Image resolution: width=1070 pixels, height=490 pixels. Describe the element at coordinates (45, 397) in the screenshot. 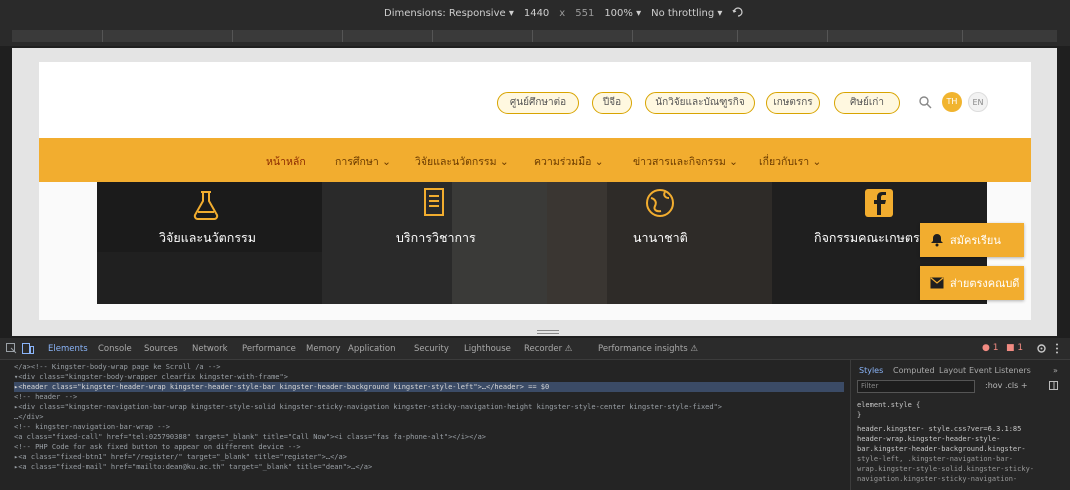

I see `dom-line: <!-- header -->` at that location.